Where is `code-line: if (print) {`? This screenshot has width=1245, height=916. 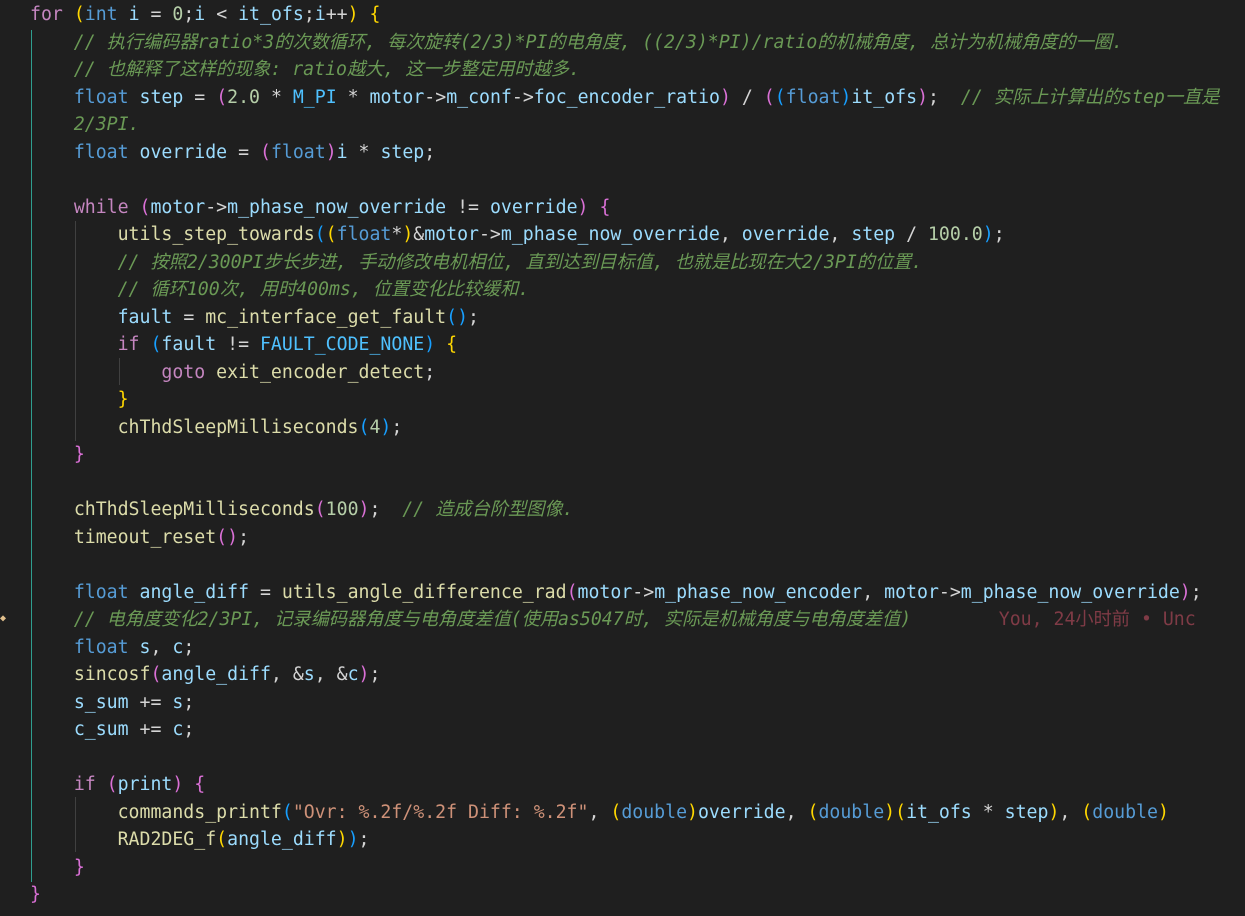 code-line: if (print) { is located at coordinates (117, 784).